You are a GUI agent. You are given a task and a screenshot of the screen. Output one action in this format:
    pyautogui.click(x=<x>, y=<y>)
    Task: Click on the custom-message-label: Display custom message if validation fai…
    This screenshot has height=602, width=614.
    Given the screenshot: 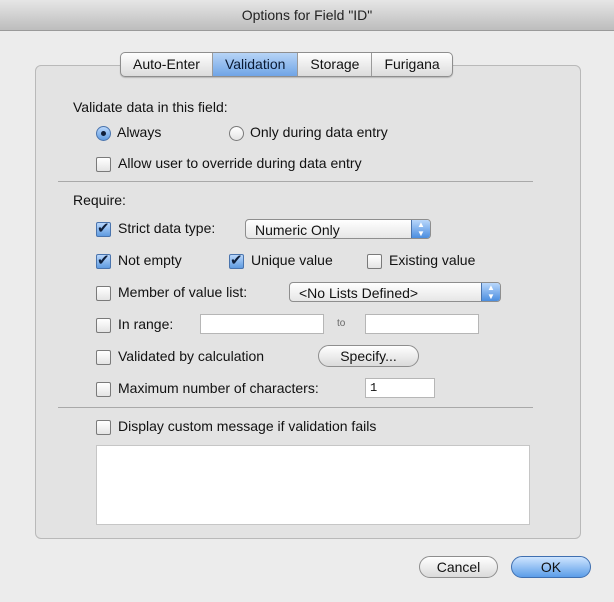 What is the action you would take?
    pyautogui.click(x=247, y=426)
    